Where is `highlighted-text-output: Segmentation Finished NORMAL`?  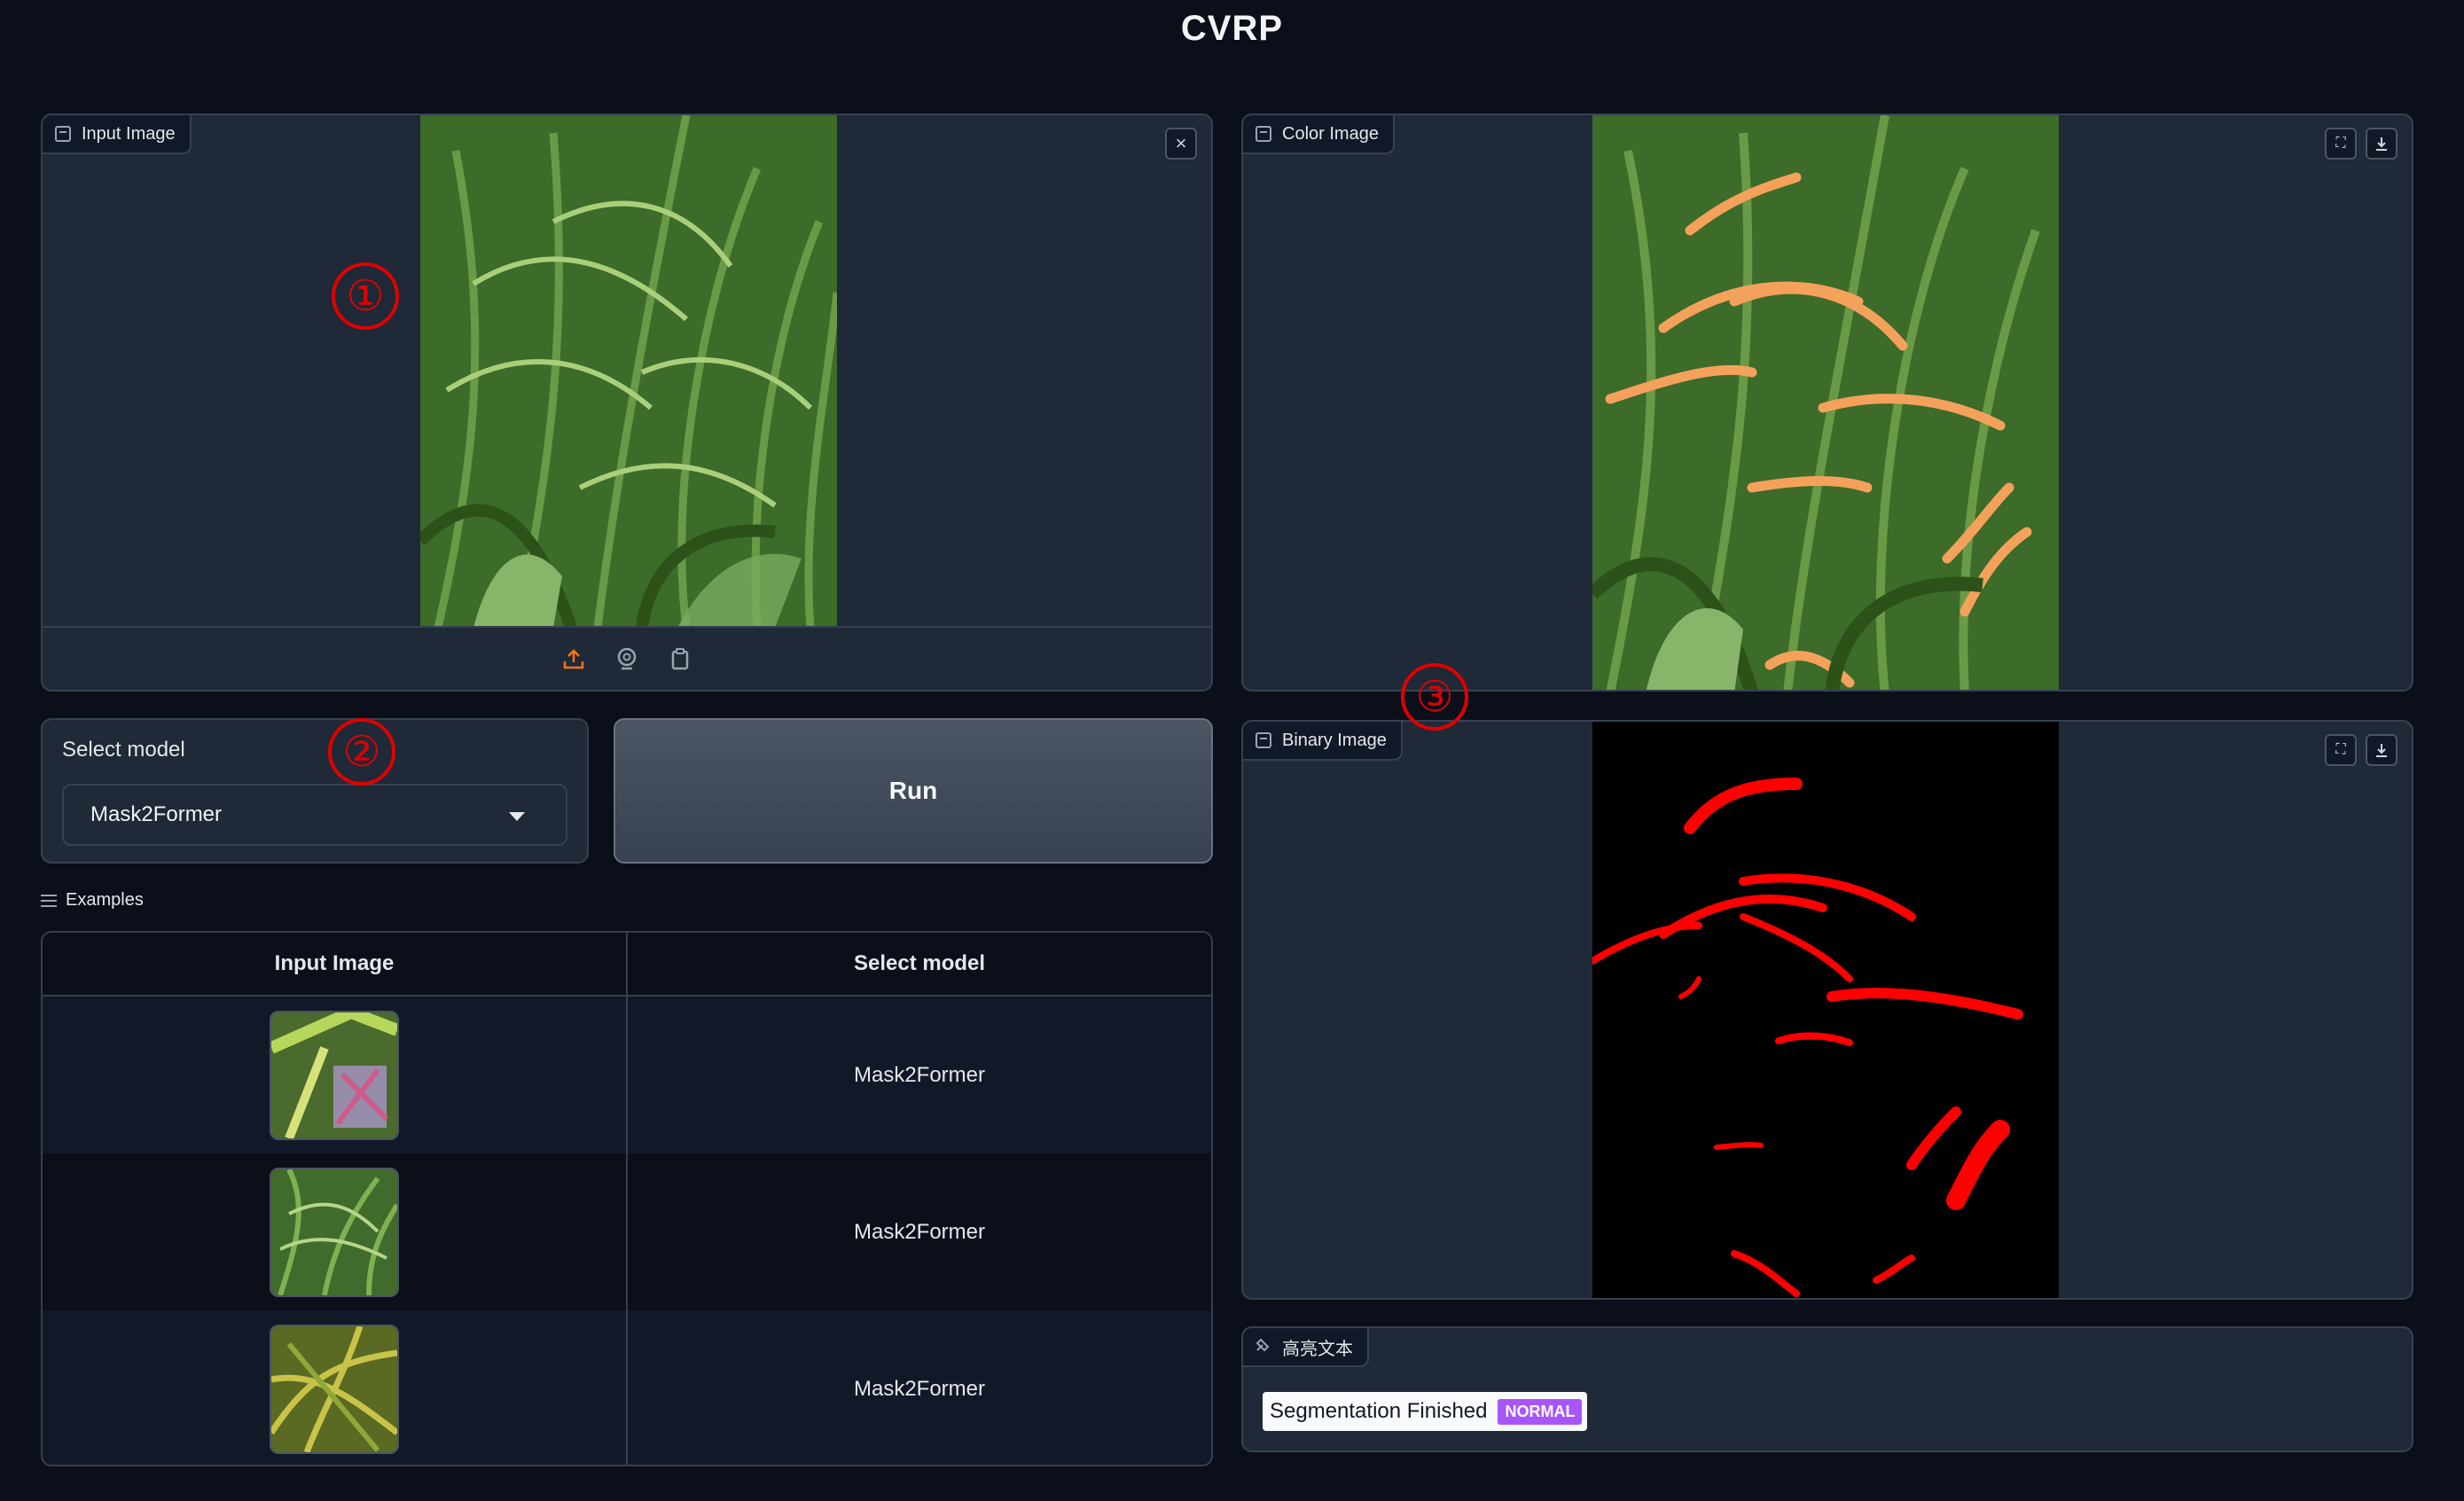
highlighted-text-output: Segmentation Finished NORMAL is located at coordinates (1425, 1411).